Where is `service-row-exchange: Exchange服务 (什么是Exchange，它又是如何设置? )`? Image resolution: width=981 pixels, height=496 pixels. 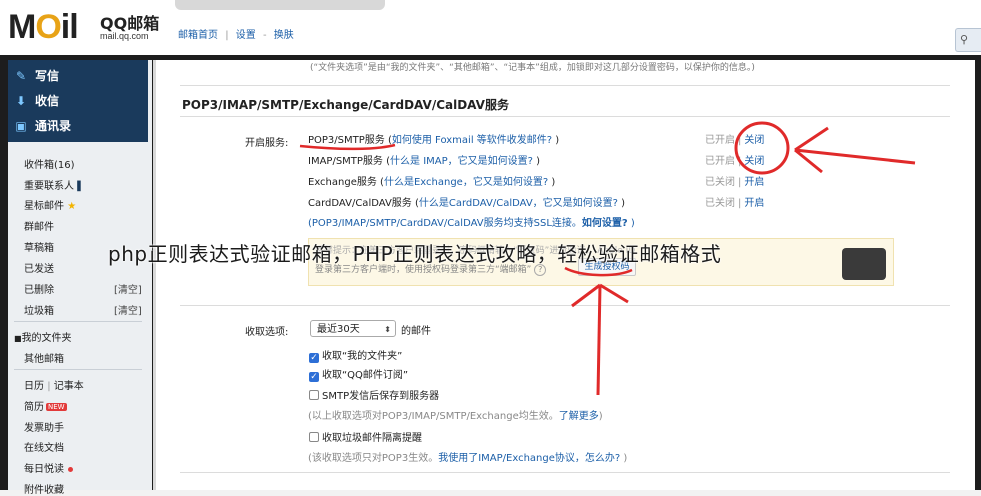 service-row-exchange: Exchange服务 (什么是Exchange，它又是如何设置? ) is located at coordinates (431, 180).